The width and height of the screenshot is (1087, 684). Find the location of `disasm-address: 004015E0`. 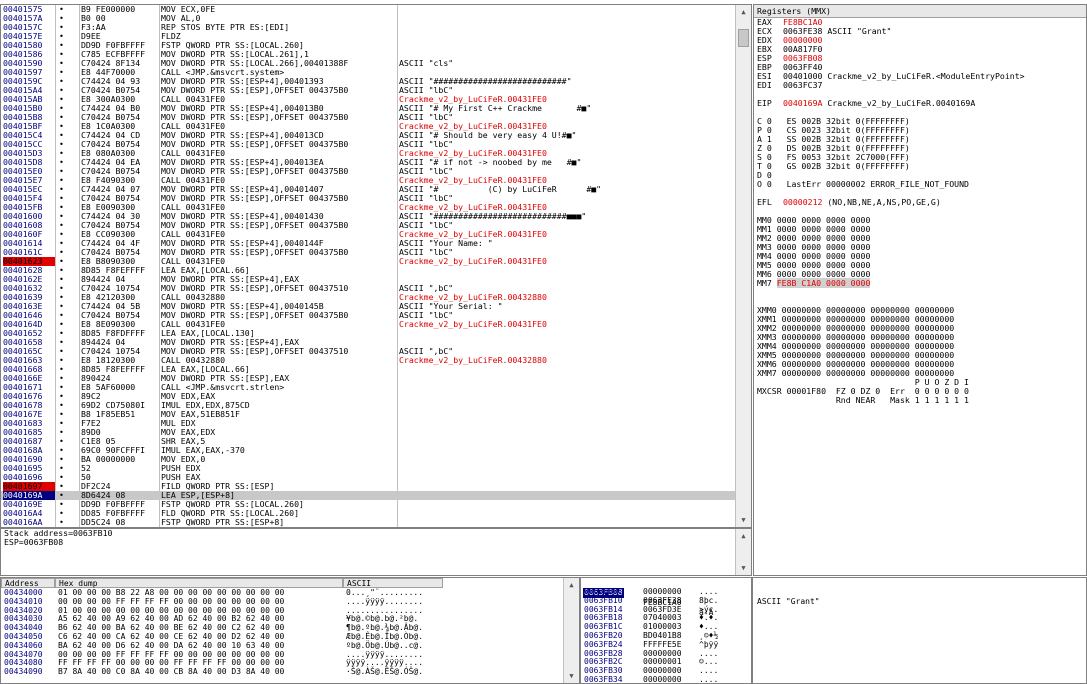

disasm-address: 004015E0 is located at coordinates (29, 171).